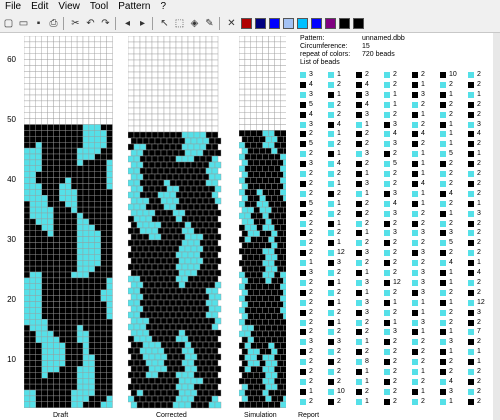 Image resolution: width=500 pixels, height=420 pixels. Describe the element at coordinates (496, 226) in the screenshot. I see `vertical-scrollbar` at that location.